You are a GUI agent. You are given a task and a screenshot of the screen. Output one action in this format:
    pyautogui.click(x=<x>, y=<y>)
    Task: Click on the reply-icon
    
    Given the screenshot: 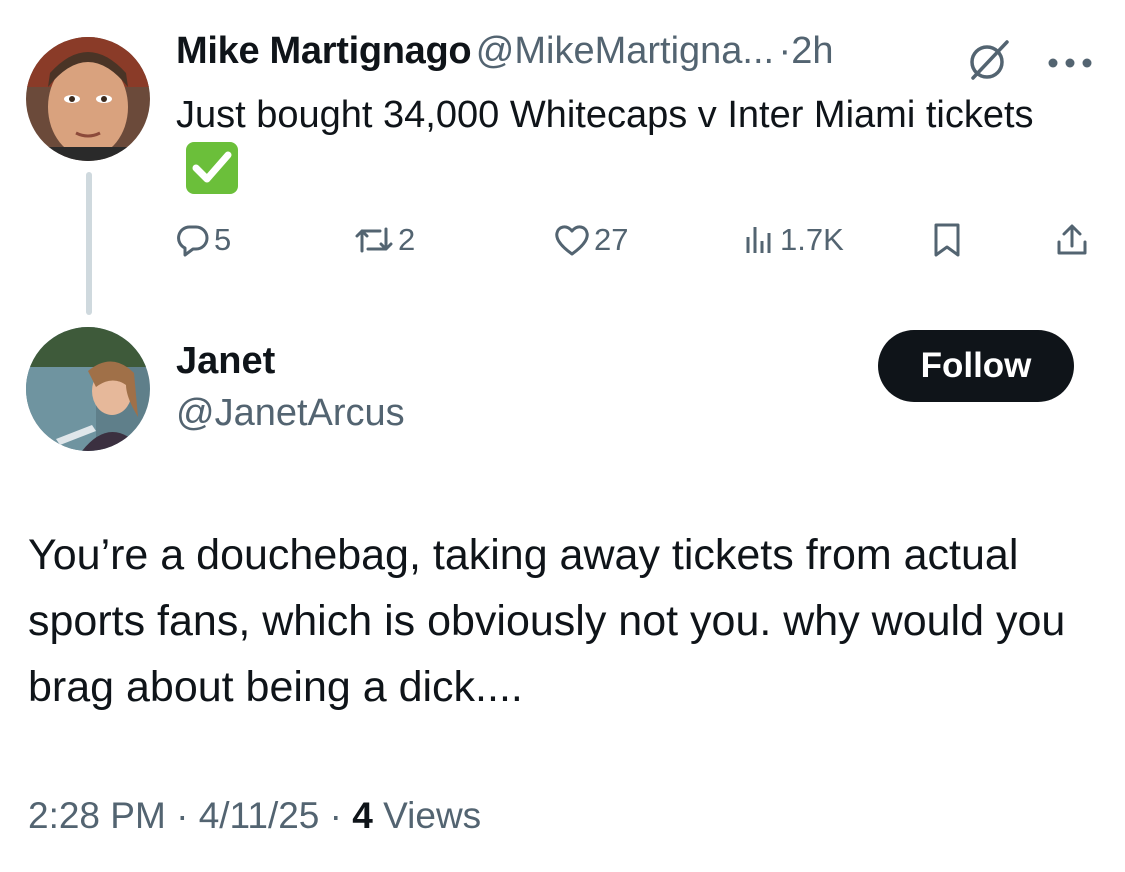 What is the action you would take?
    pyautogui.click(x=193, y=240)
    